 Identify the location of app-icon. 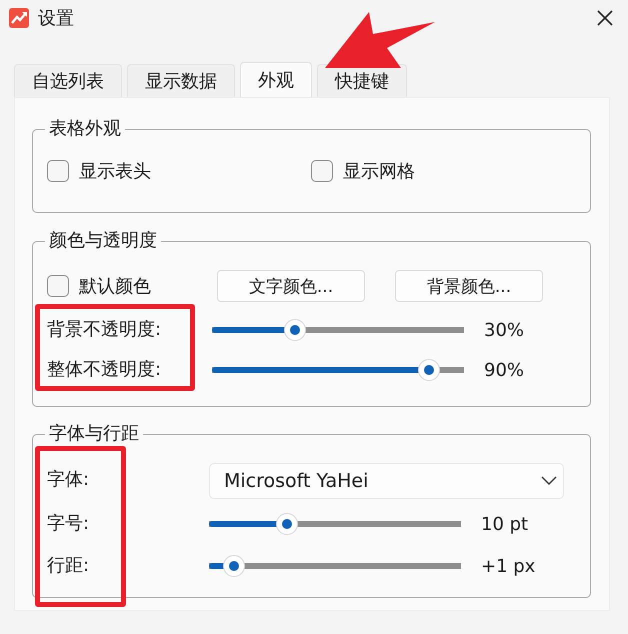
(19, 18).